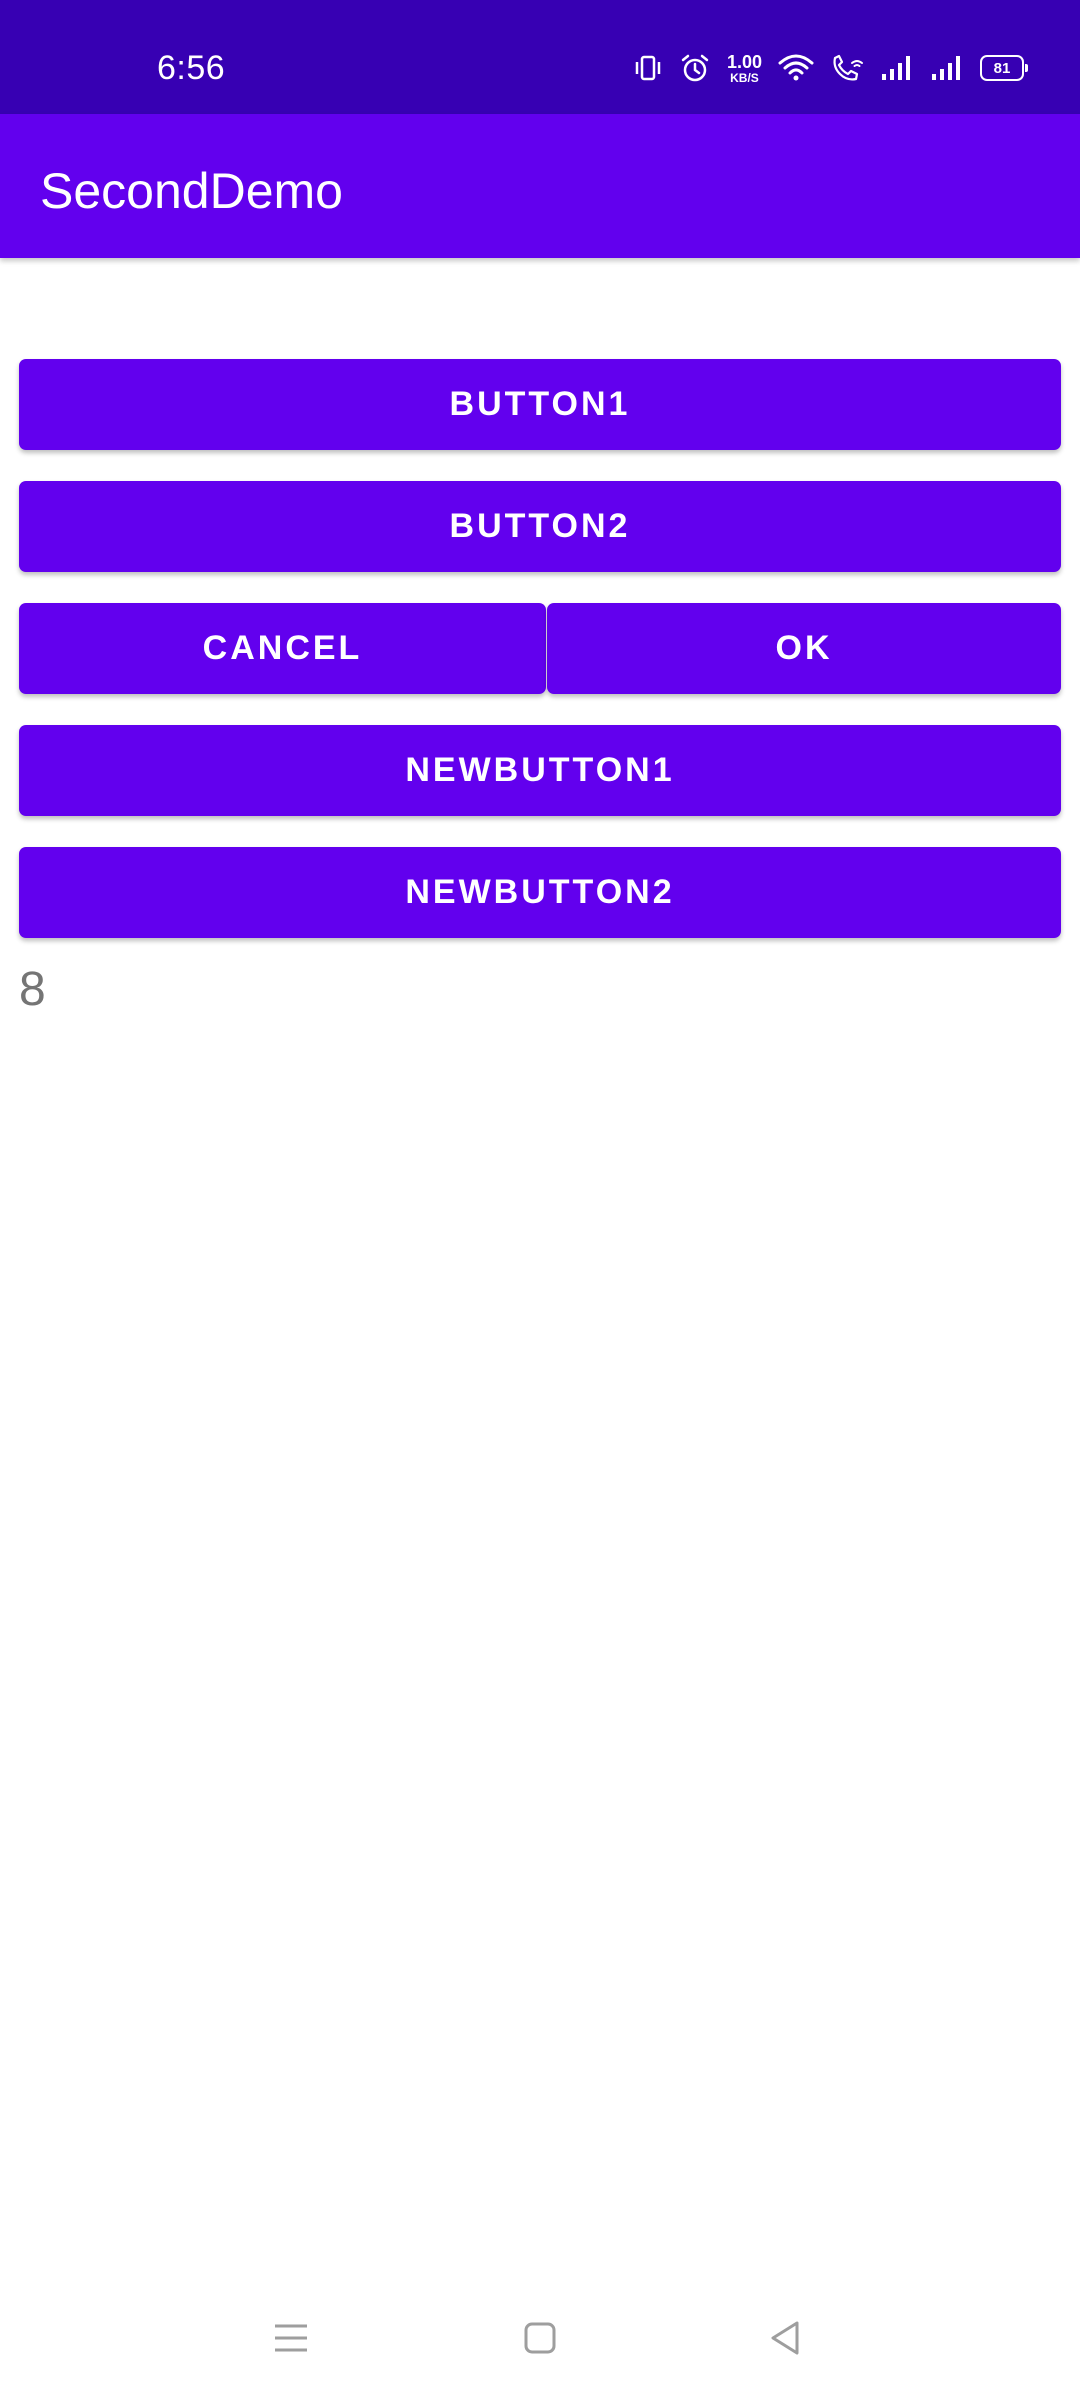 The width and height of the screenshot is (1080, 2400). What do you see at coordinates (695, 68) in the screenshot?
I see `alarm-icon` at bounding box center [695, 68].